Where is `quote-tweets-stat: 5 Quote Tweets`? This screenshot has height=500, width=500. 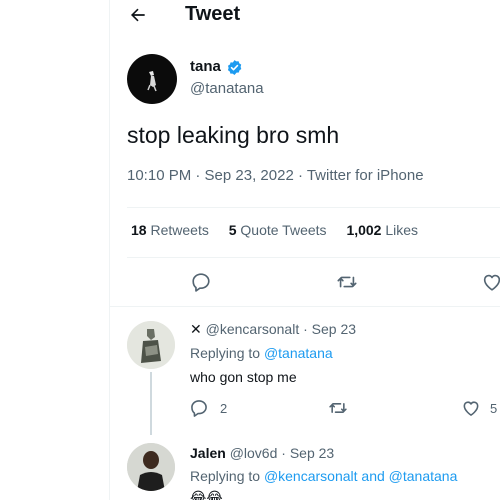
quote-tweets-stat: 5 Quote Tweets is located at coordinates (278, 230).